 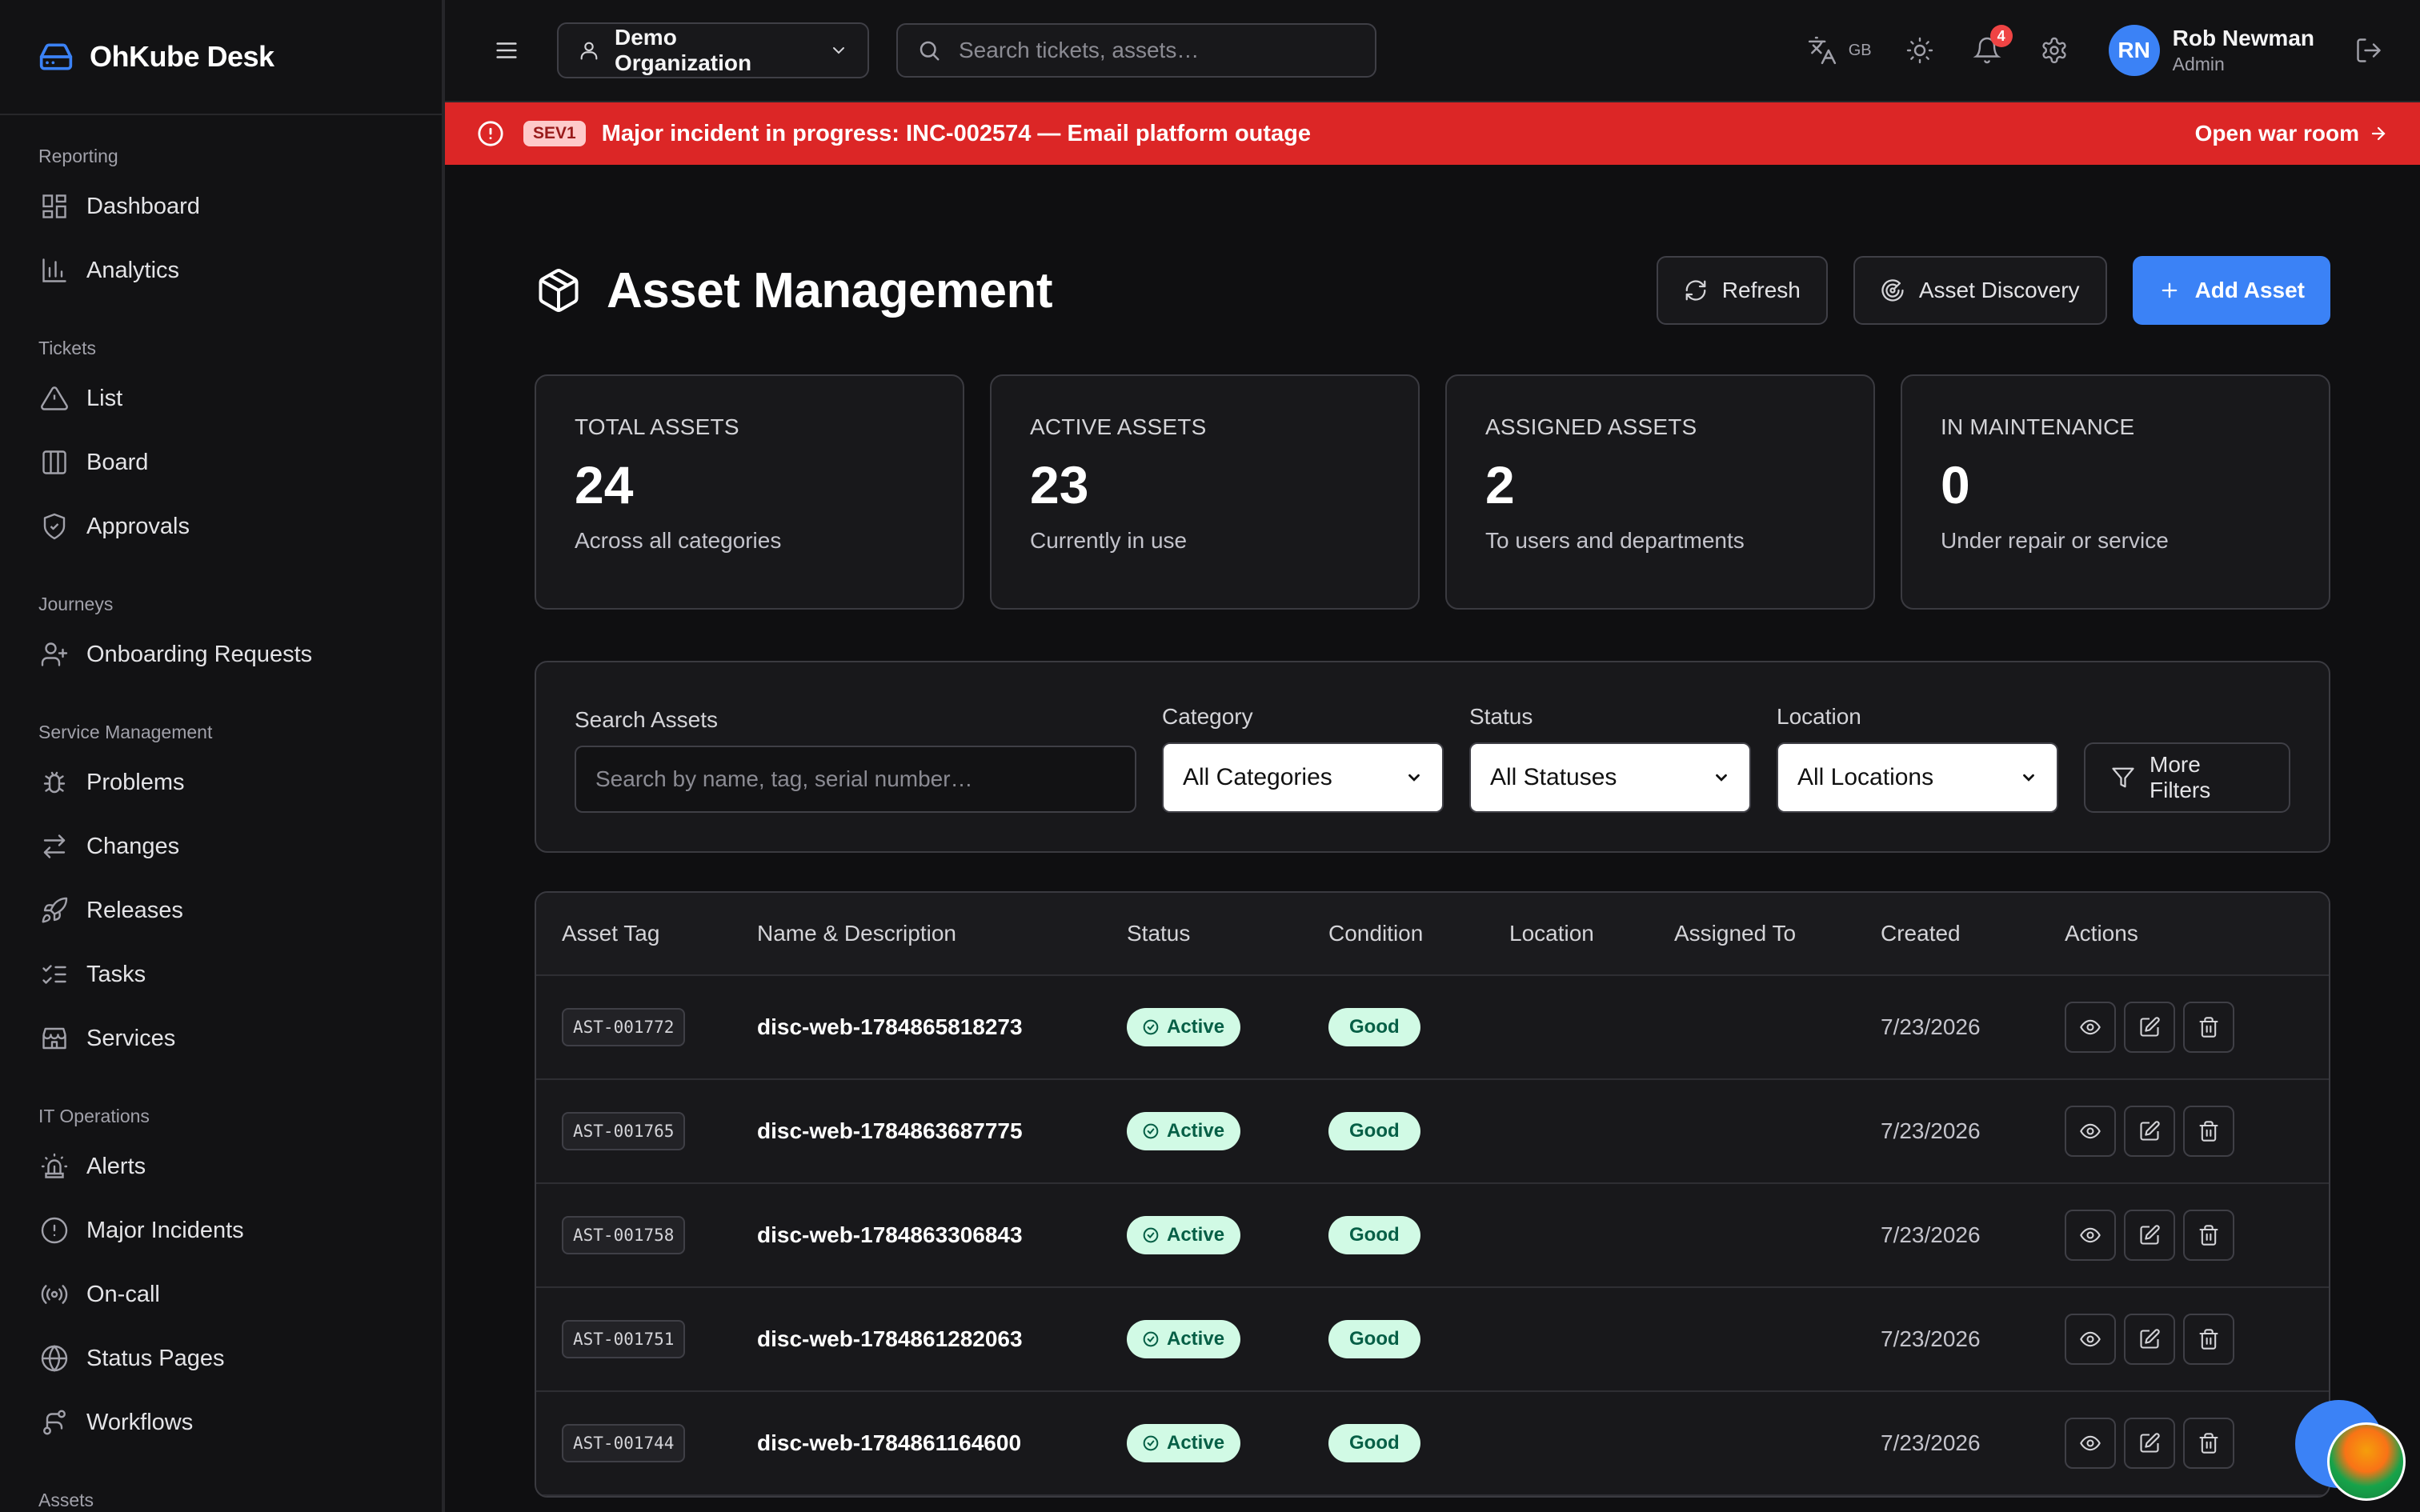 I want to click on menu-icon, so click(x=506, y=50).